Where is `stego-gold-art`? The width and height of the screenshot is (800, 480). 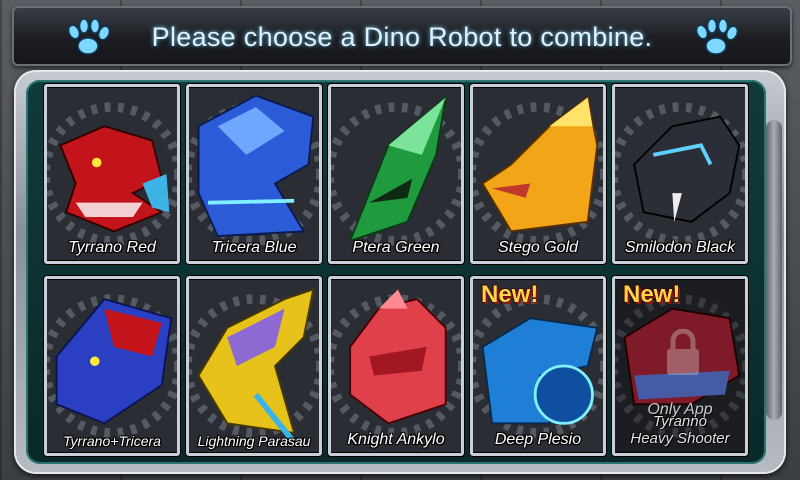 stego-gold-art is located at coordinates (538, 174).